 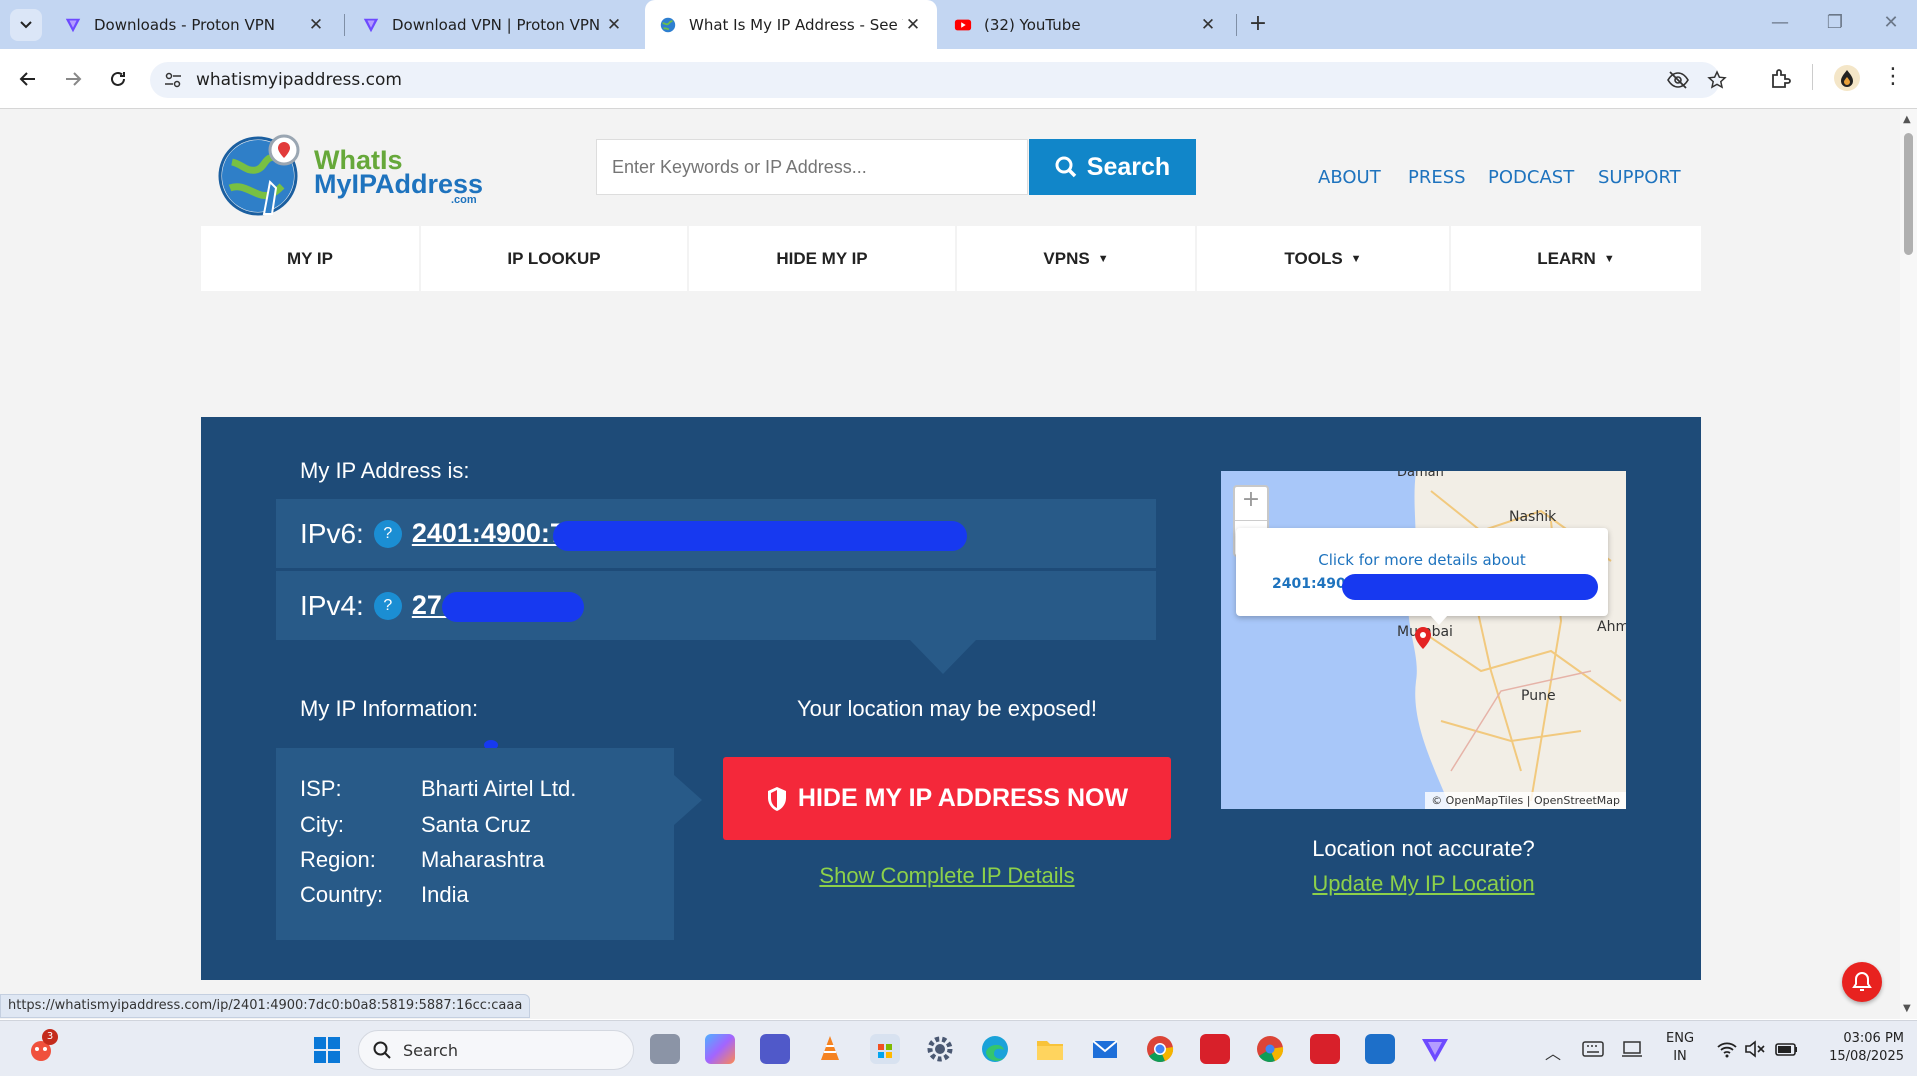 I want to click on language-indicator: ENG IN, so click(x=1680, y=1048).